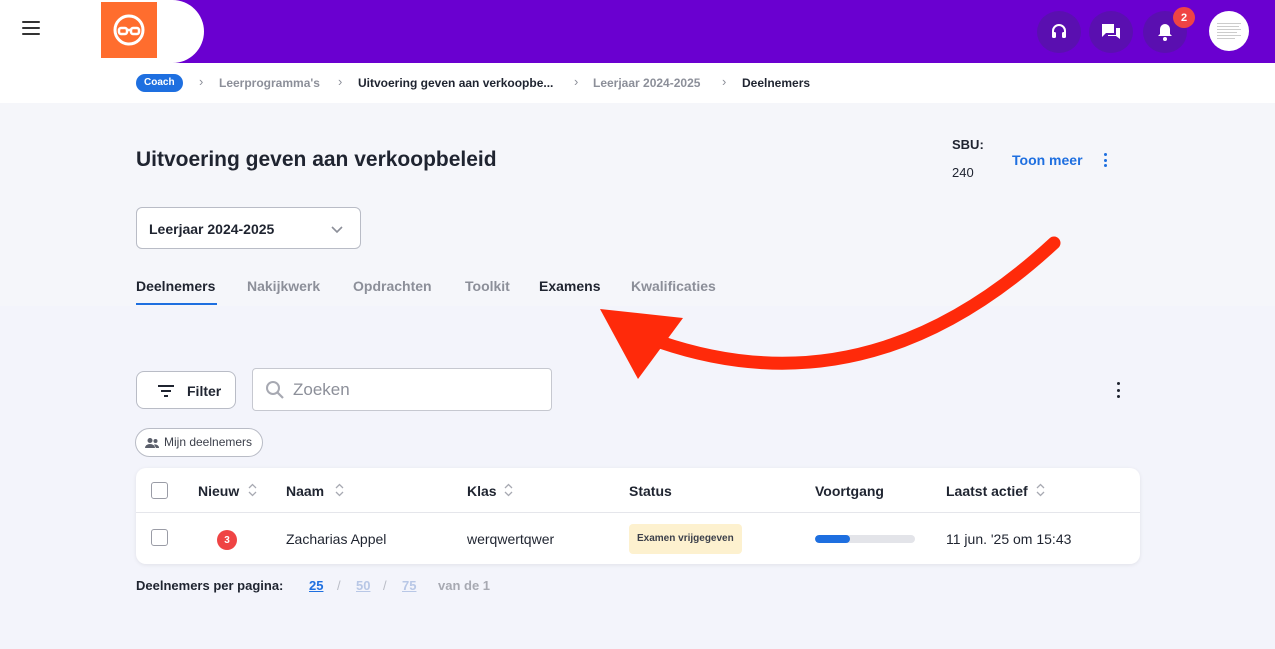 The height and width of the screenshot is (649, 1275). What do you see at coordinates (968, 144) in the screenshot?
I see `sbu-label: SBU:` at bounding box center [968, 144].